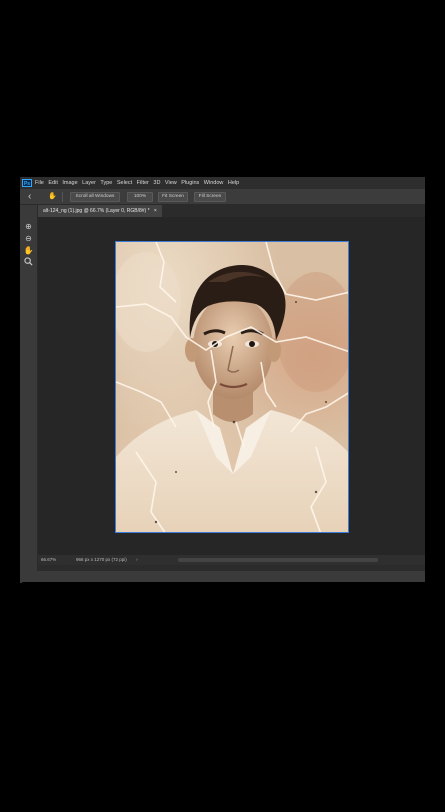  Describe the element at coordinates (28, 238) in the screenshot. I see `zoom-out-icon: ⊖` at that location.